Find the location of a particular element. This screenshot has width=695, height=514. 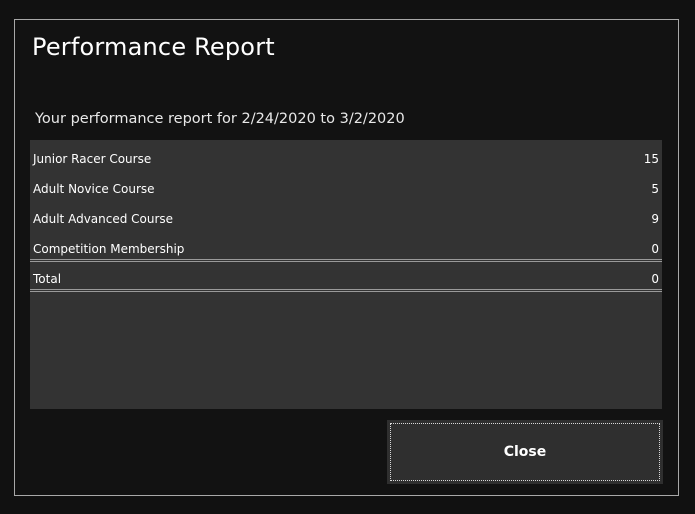

total-divider-bottom is located at coordinates (346, 290).